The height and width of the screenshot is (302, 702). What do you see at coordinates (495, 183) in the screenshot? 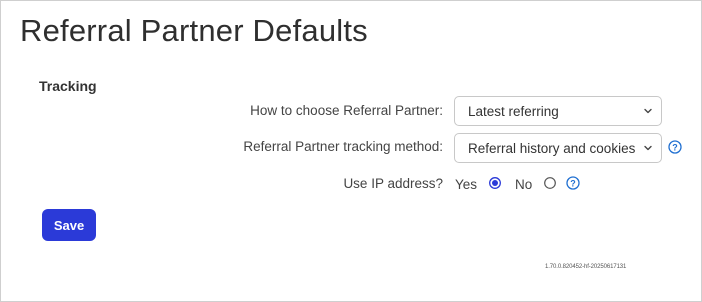
I see `radio-yes` at bounding box center [495, 183].